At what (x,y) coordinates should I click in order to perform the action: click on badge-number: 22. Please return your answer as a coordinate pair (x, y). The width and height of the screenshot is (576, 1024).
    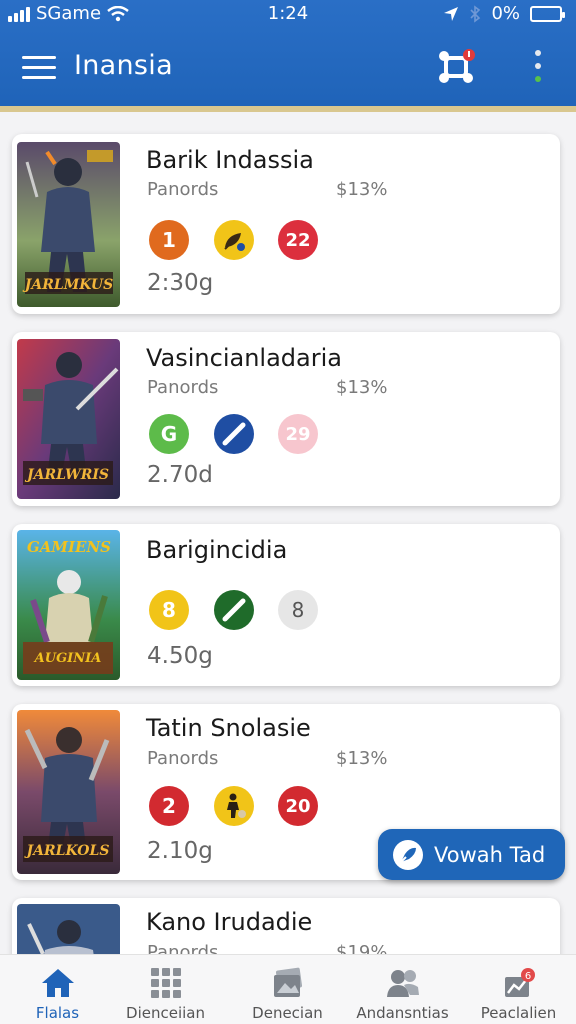
    Looking at the image, I should click on (298, 240).